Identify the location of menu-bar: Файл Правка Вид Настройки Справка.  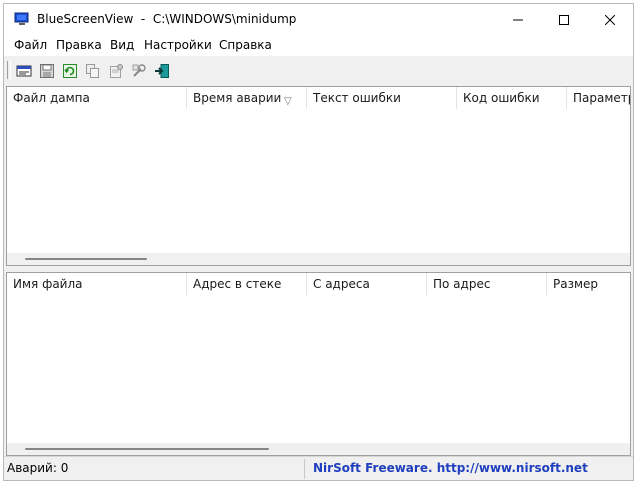
(318, 46).